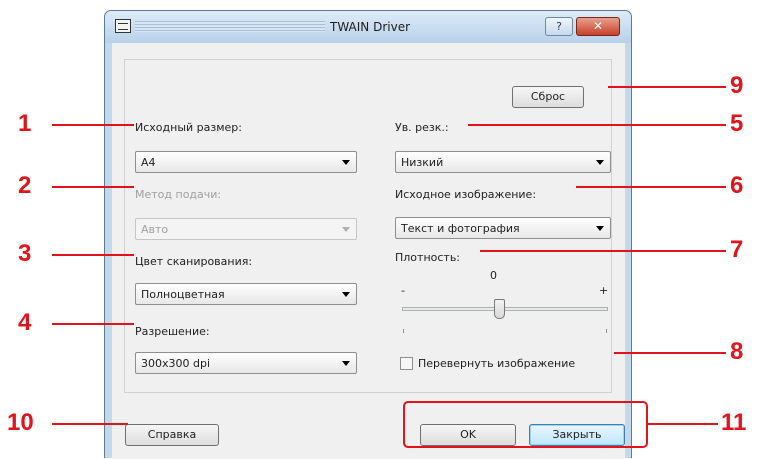 The width and height of the screenshot is (759, 459). Describe the element at coordinates (246, 363) in the screenshot. I see `resolution-select: 300x300 dpi` at that location.